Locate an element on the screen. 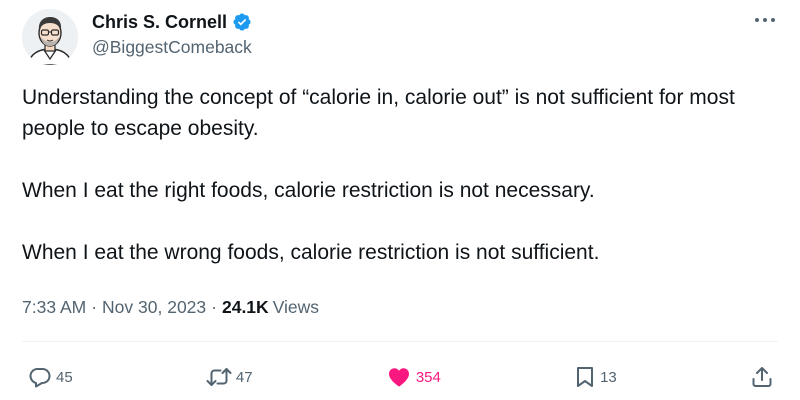 The image size is (800, 400). author-name-row: Chris S. Cornell is located at coordinates (172, 22).